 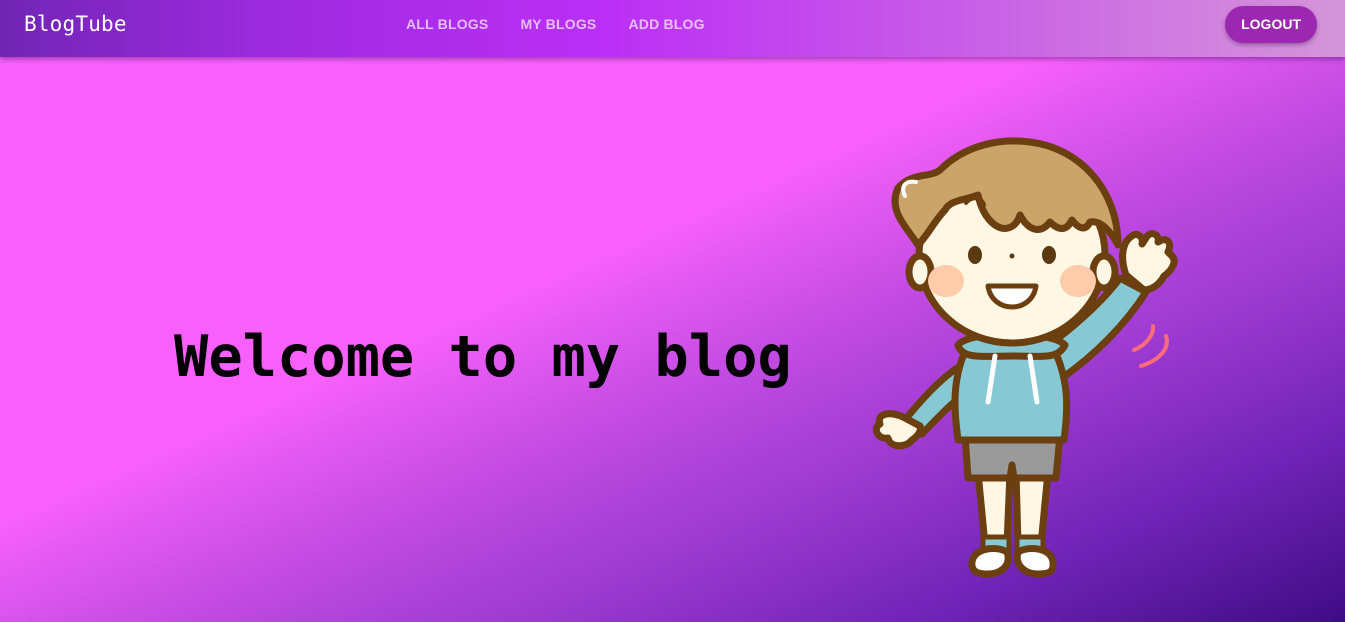 I want to click on main-nav-tabs: ALL BLOGS MY BLOGS ADD BLOG, so click(x=555, y=24).